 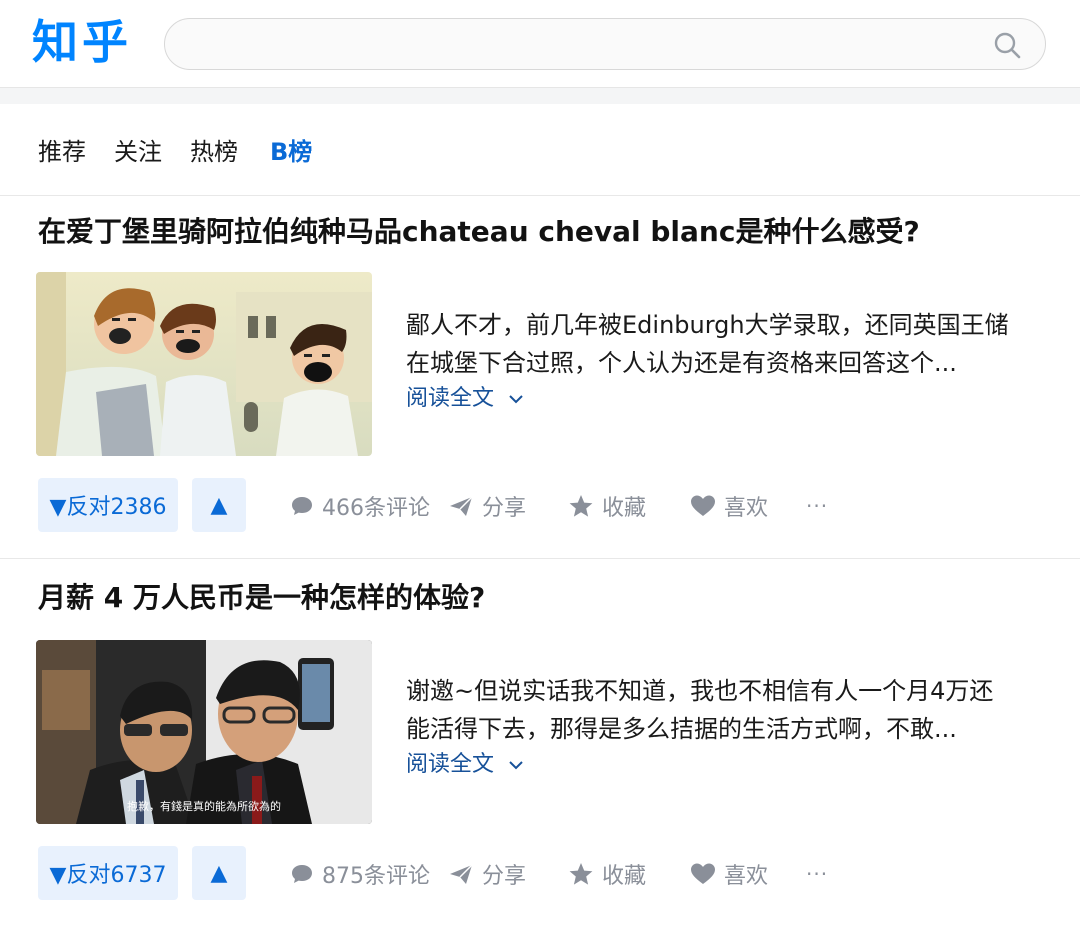 What do you see at coordinates (540, 558) in the screenshot?
I see `card-divider` at bounding box center [540, 558].